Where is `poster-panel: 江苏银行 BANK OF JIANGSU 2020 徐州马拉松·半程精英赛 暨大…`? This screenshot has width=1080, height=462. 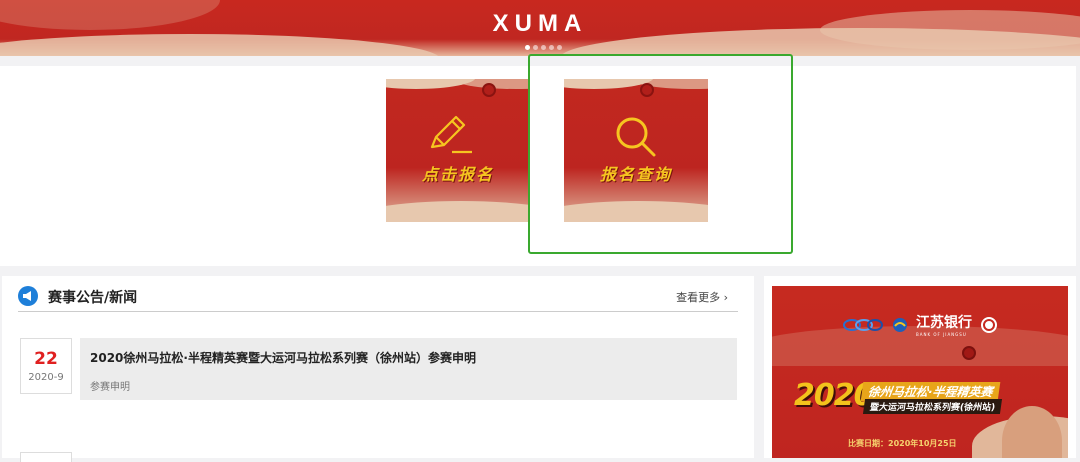
poster-panel: 江苏银行 BANK OF JIANGSU 2020 徐州马拉松·半程精英赛 暨大… is located at coordinates (920, 367).